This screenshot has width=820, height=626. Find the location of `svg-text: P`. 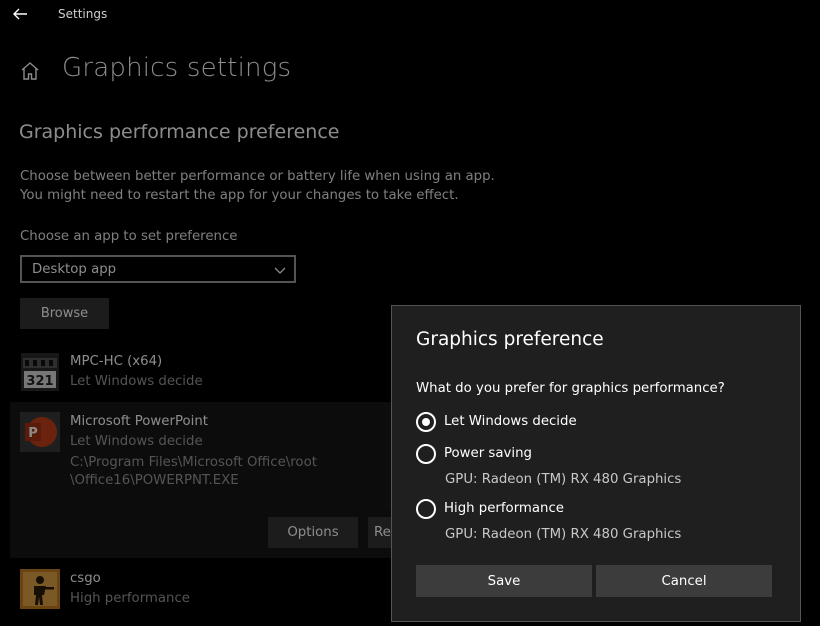

svg-text: P is located at coordinates (33, 433).